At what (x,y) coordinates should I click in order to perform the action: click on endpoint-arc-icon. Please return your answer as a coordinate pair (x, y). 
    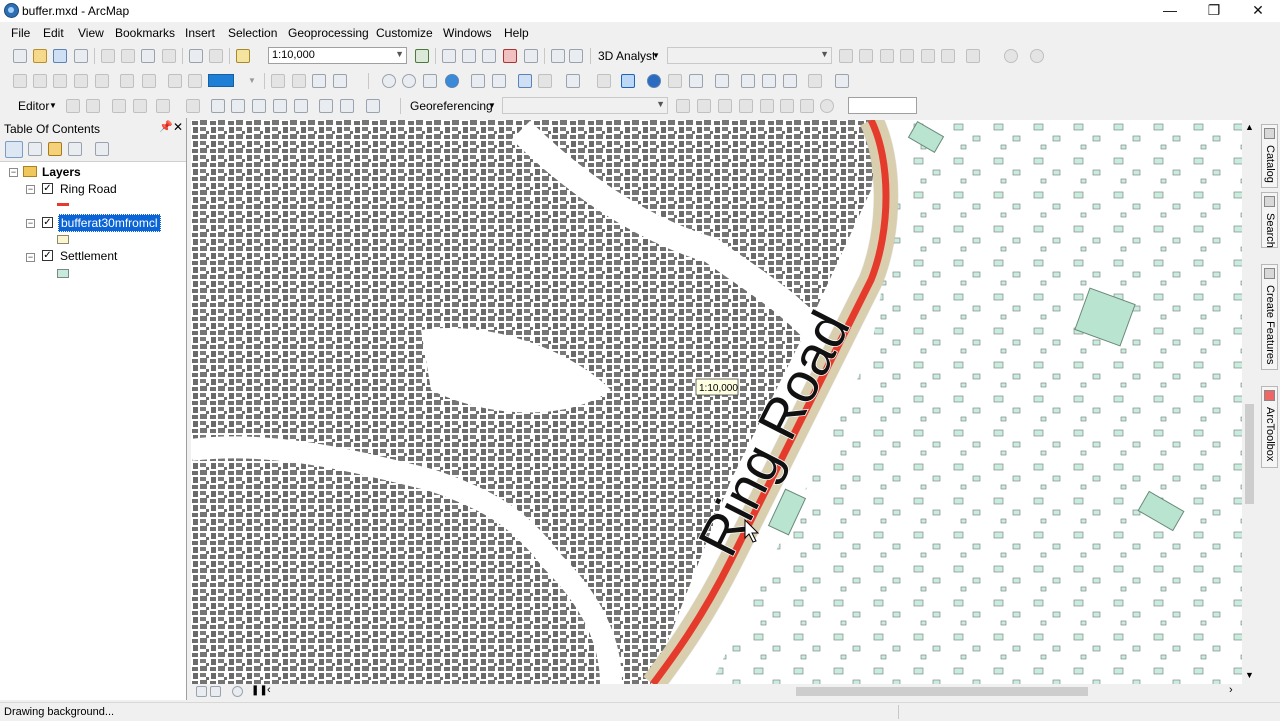
    Looking at the image, I should click on (140, 106).